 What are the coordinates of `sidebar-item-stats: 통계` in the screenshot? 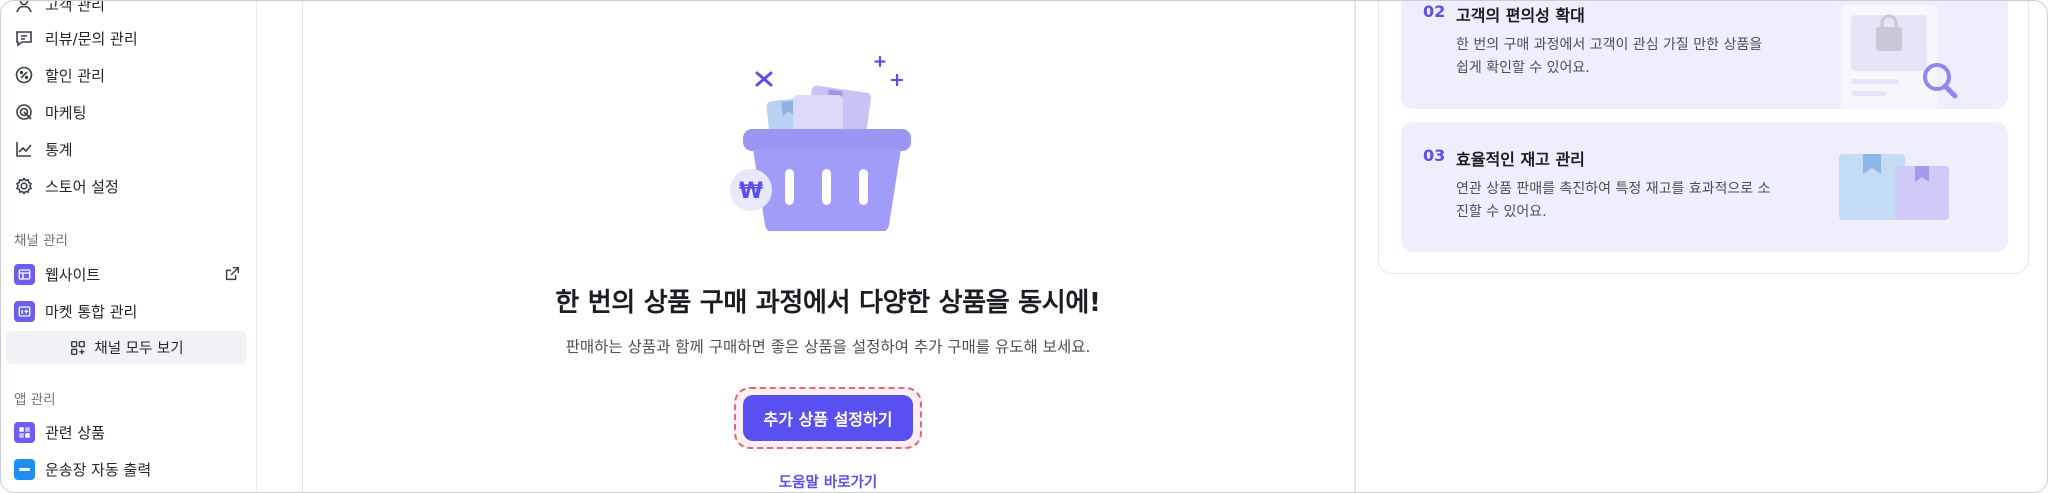 It's located at (131, 149).